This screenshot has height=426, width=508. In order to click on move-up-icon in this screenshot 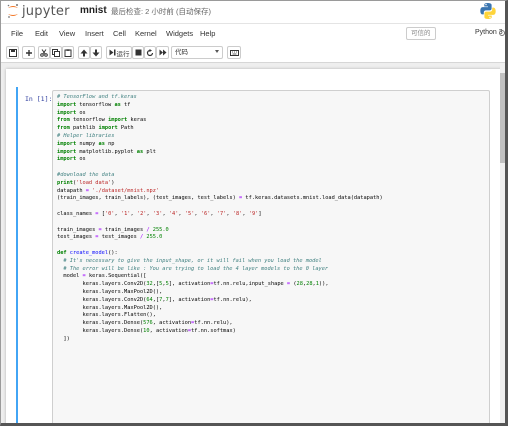, I will do `click(84, 52)`.